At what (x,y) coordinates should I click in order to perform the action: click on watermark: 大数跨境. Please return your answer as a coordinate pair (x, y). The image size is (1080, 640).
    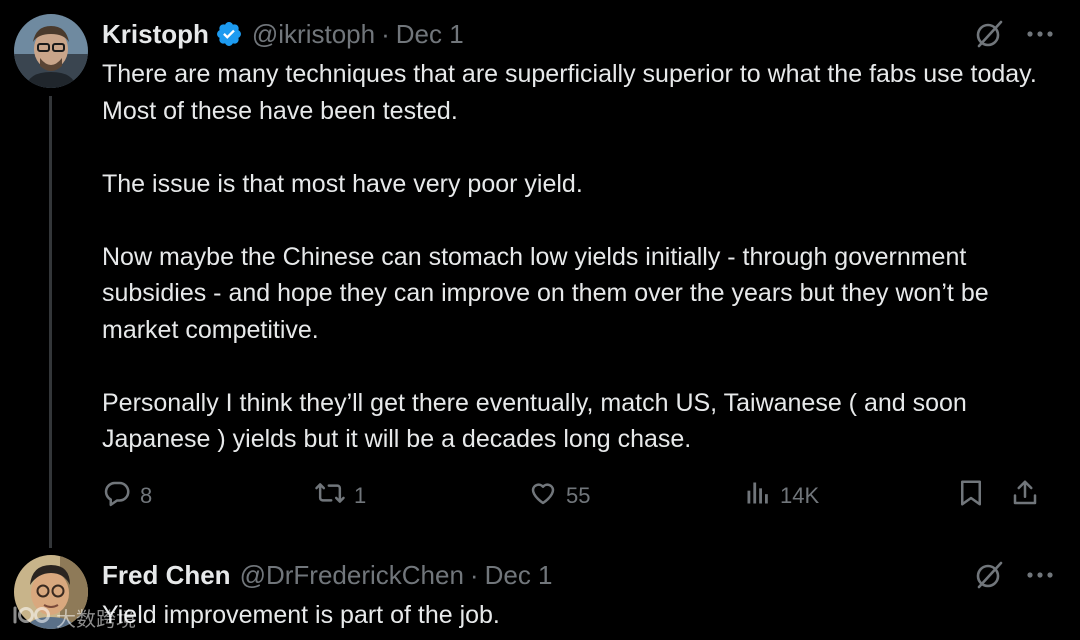
    Looking at the image, I should click on (74, 617).